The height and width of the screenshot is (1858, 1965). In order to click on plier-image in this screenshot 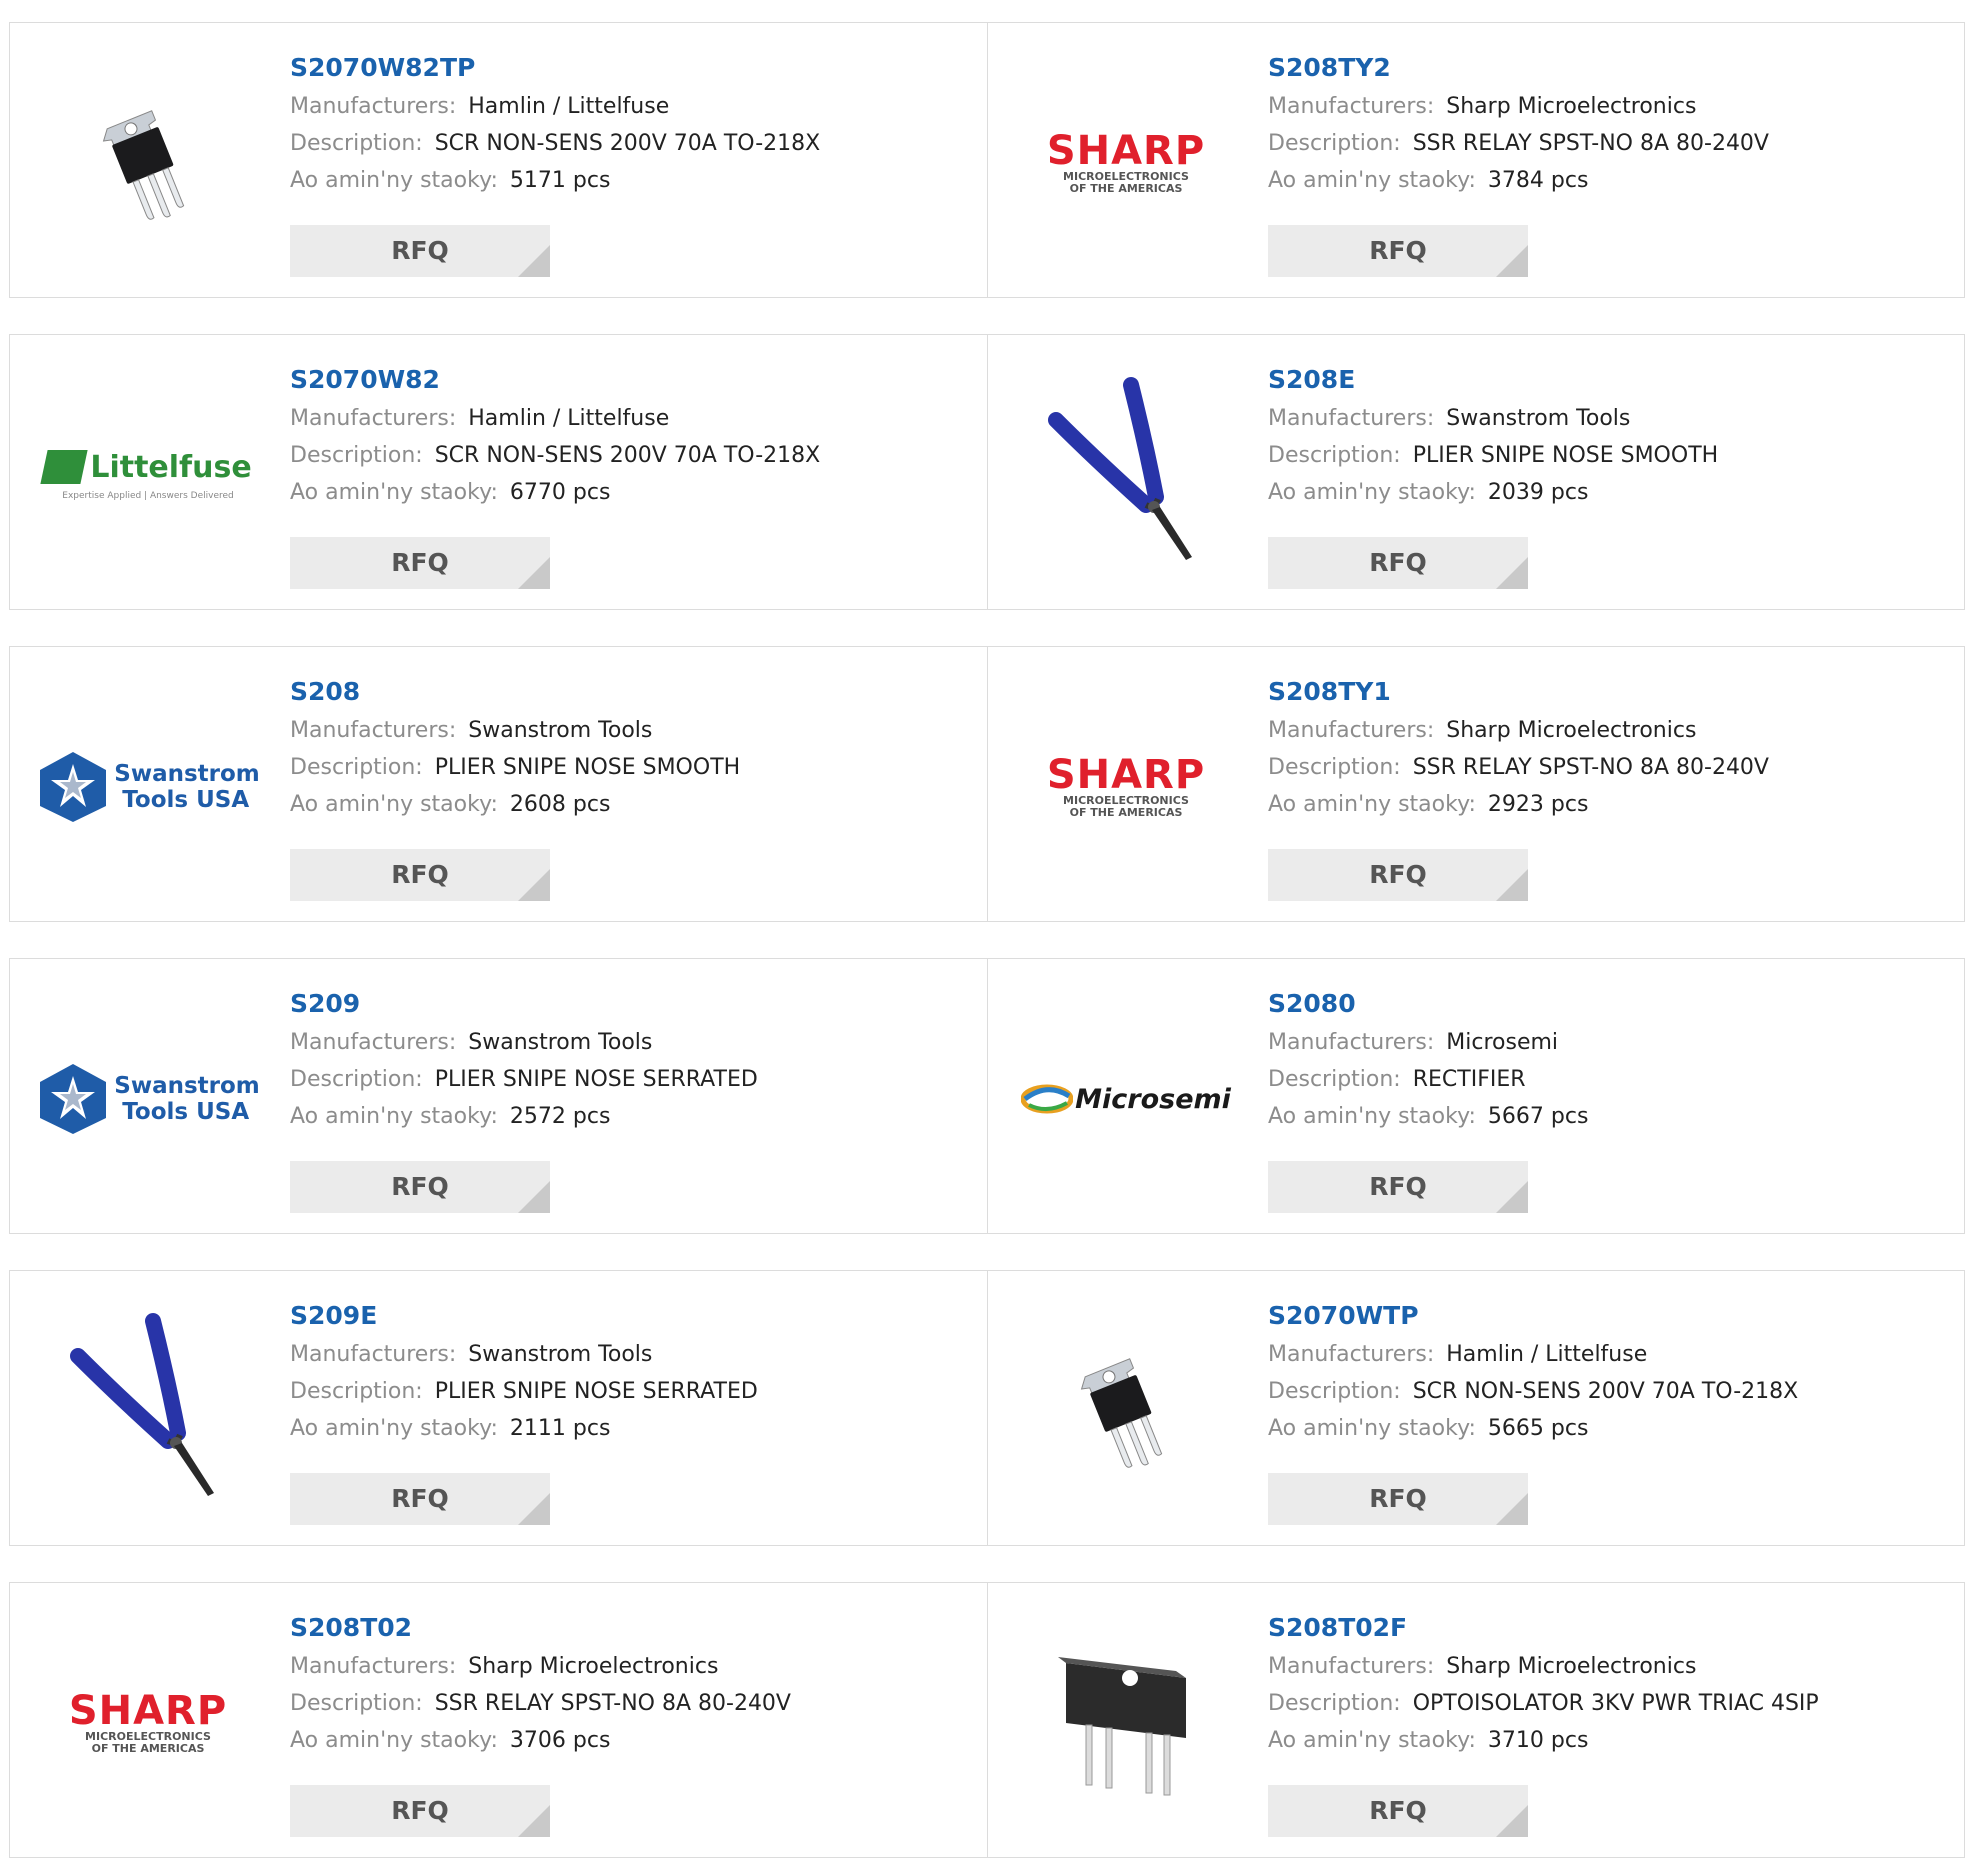, I will do `click(1120, 468)`.